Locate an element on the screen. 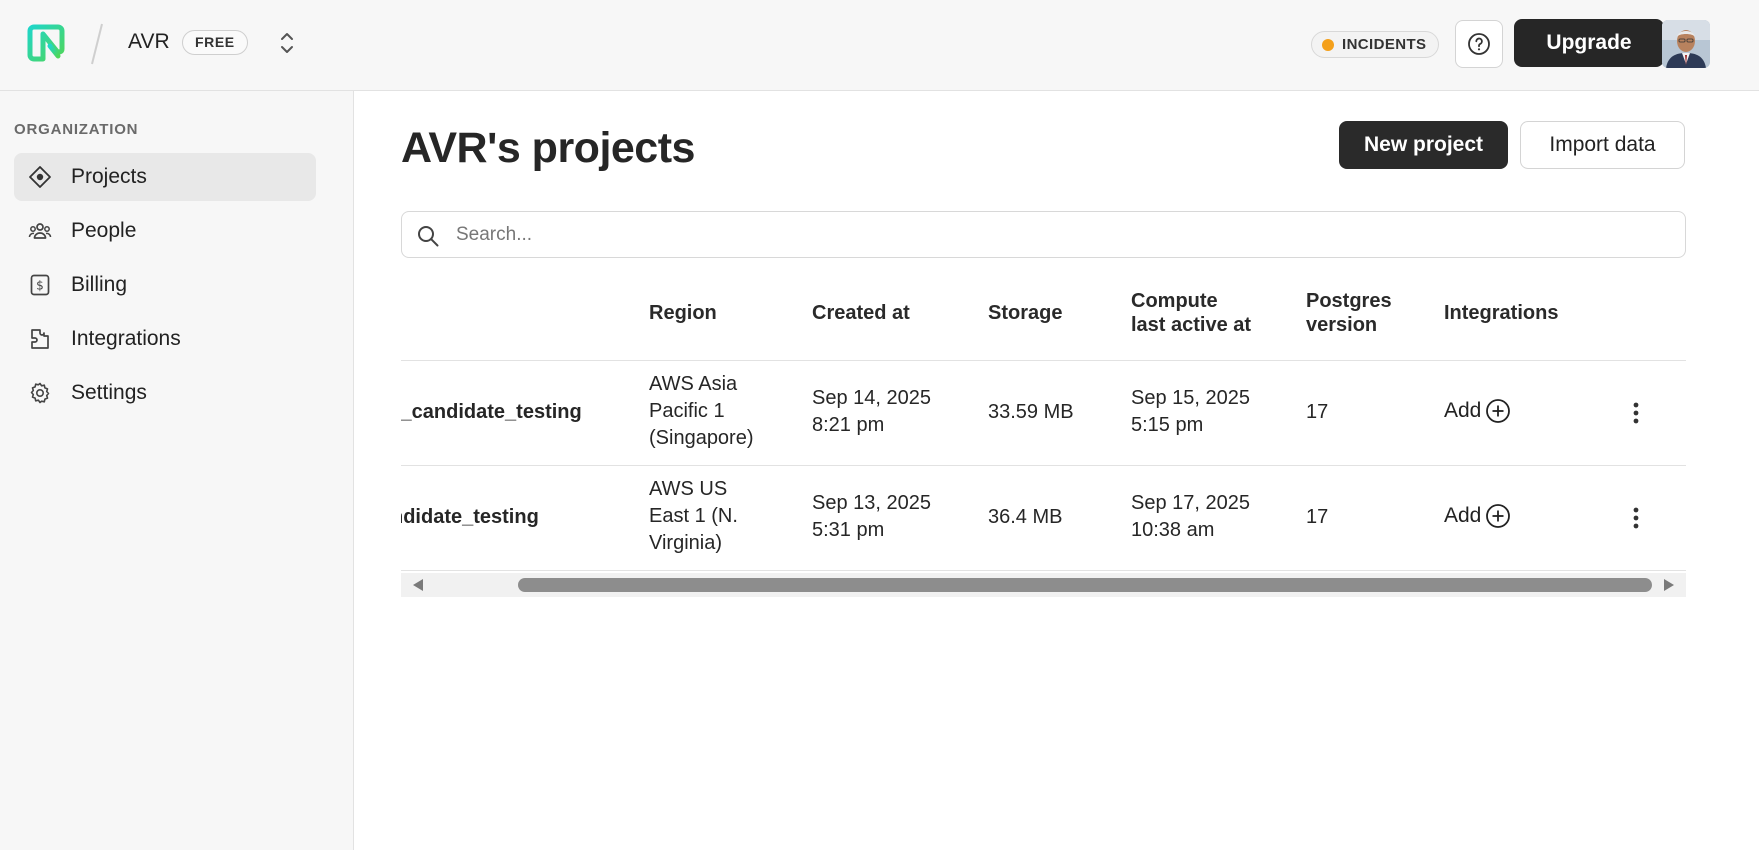 This screenshot has height=850, width=1759. region-line: AWS US is located at coordinates (688, 489).